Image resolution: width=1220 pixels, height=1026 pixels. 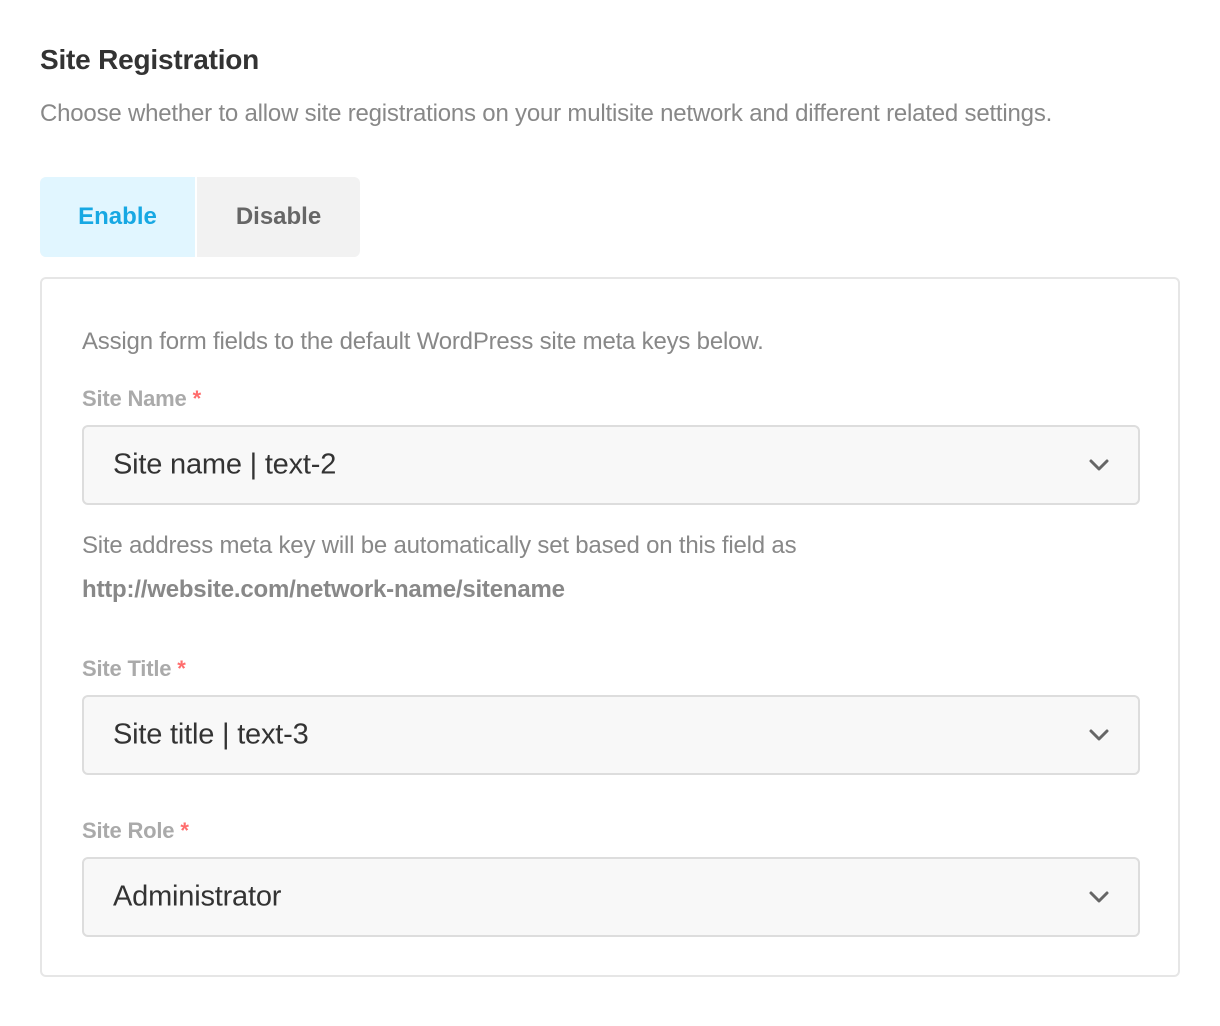 What do you see at coordinates (150, 59) in the screenshot?
I see `section-title: Site Registration` at bounding box center [150, 59].